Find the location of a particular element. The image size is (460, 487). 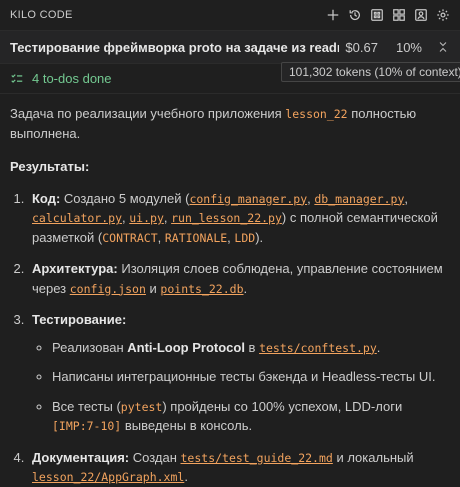

title-bar: KILO CODE is located at coordinates (230, 15).